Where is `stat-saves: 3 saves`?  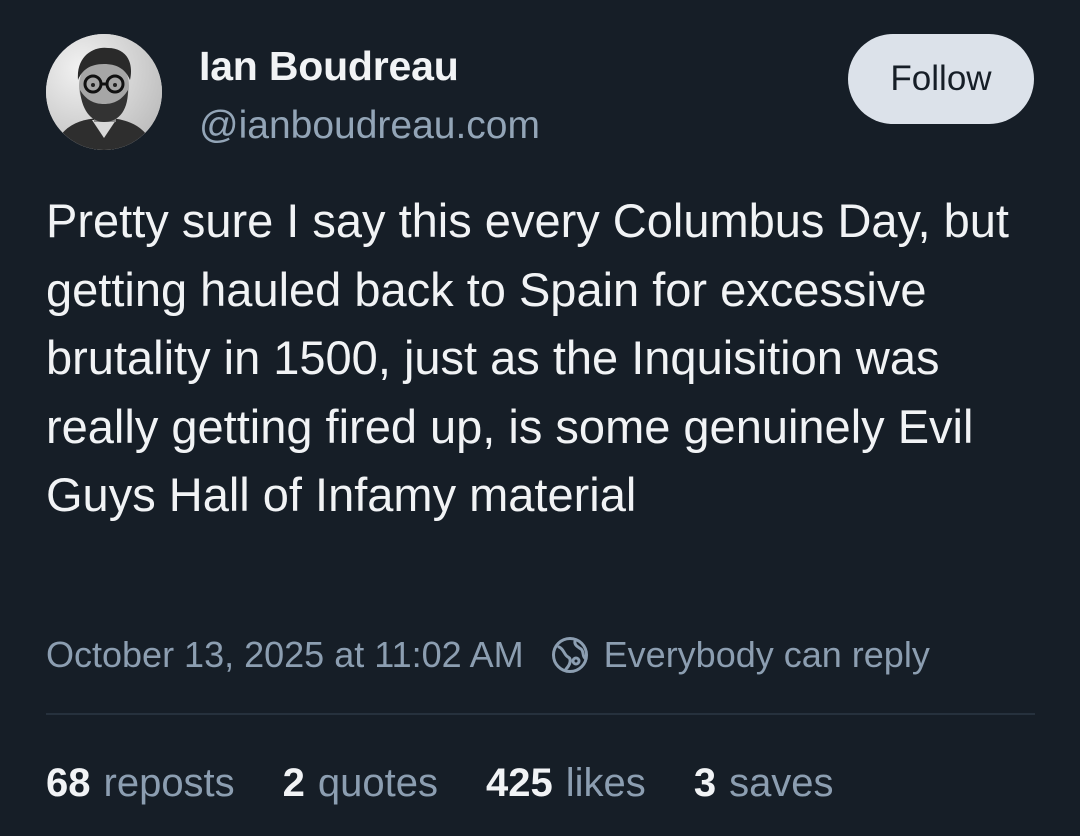
stat-saves: 3 saves is located at coordinates (764, 783).